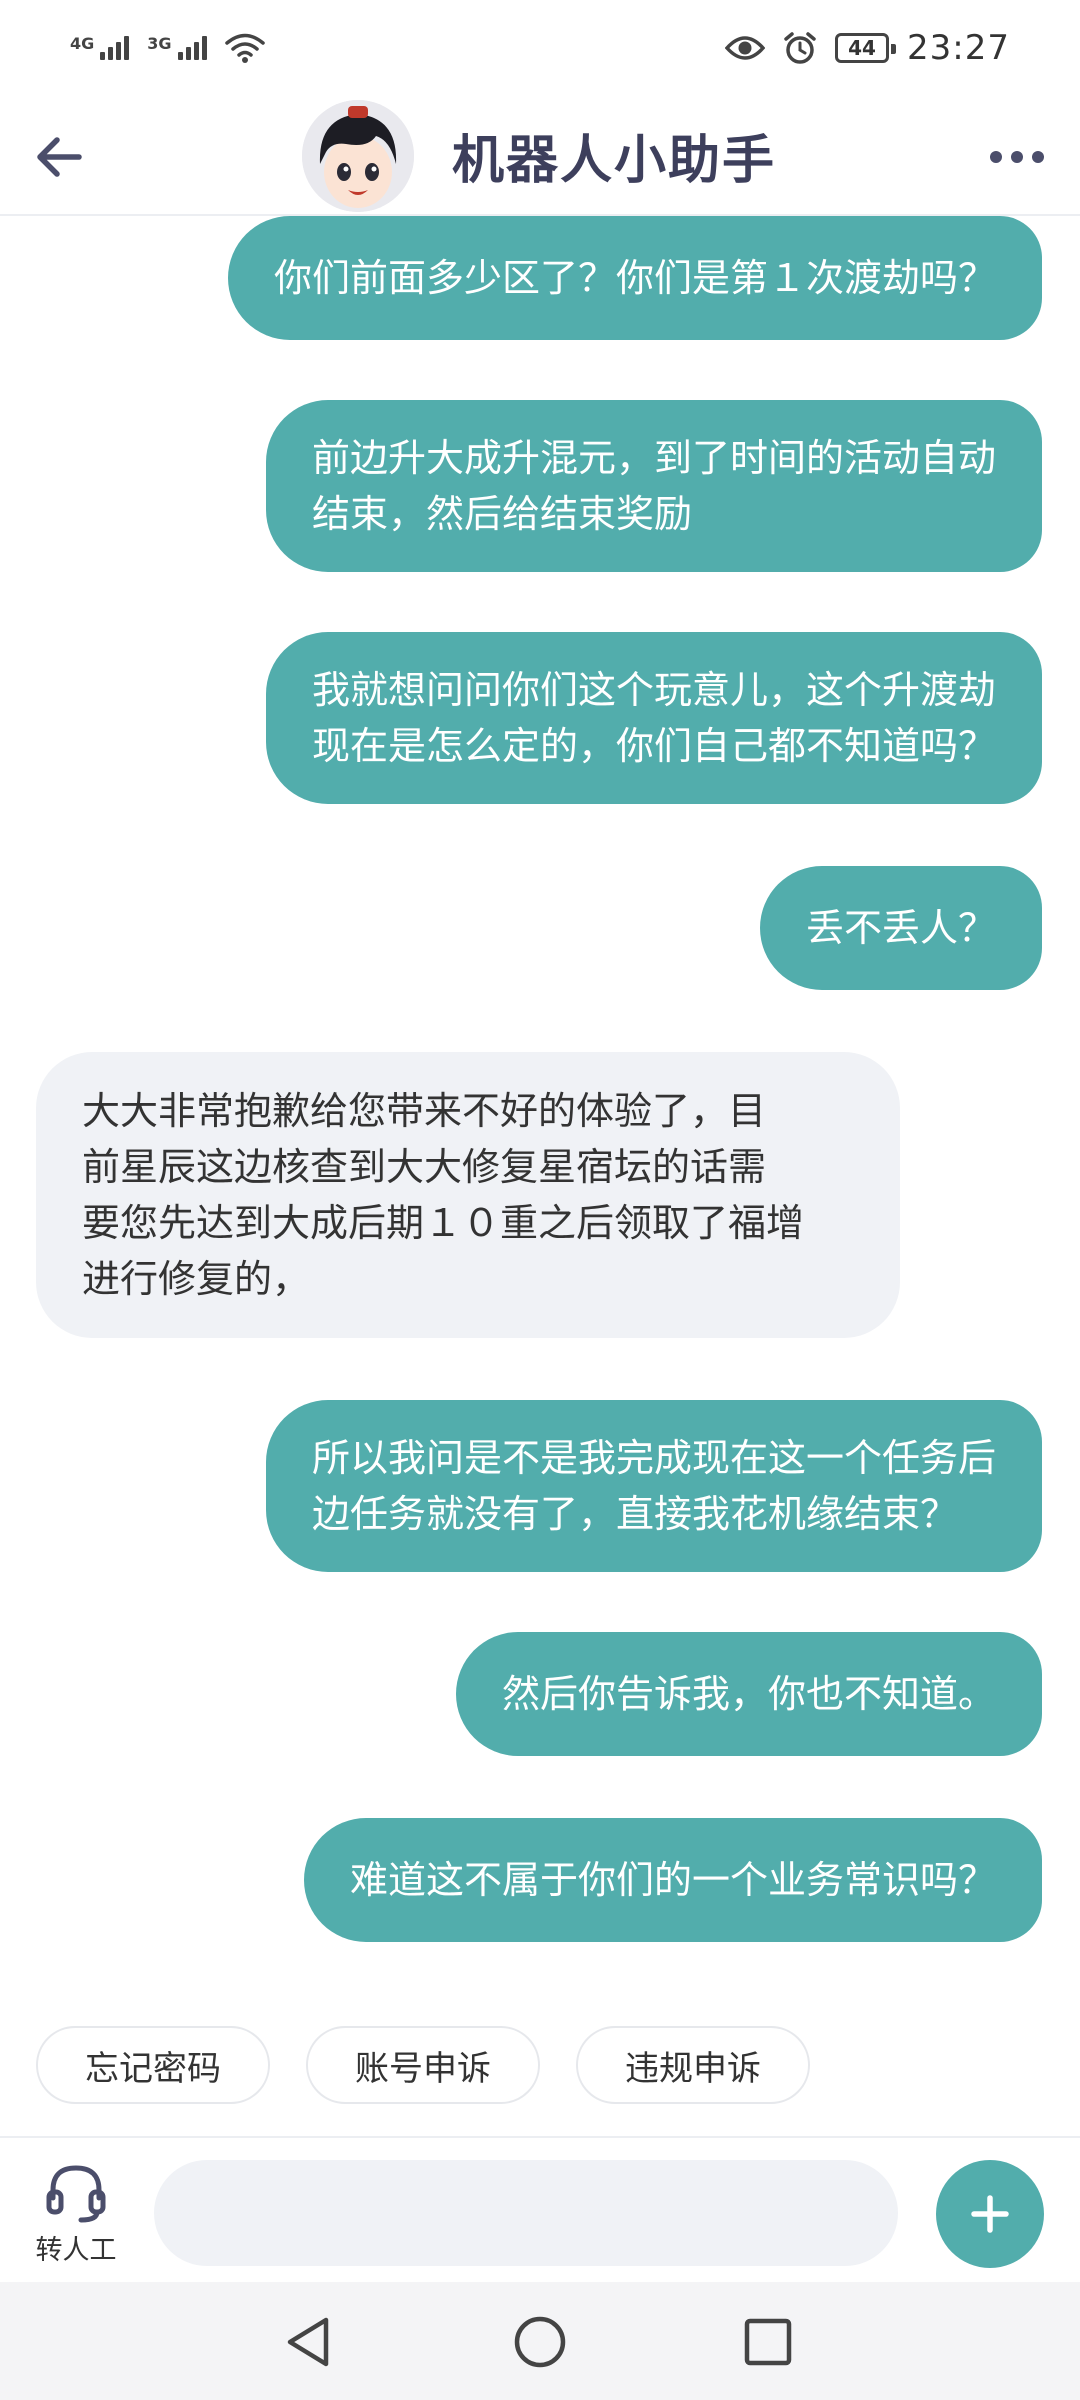  I want to click on quick-reply-violation-appeal: 违规申诉, so click(693, 2065).